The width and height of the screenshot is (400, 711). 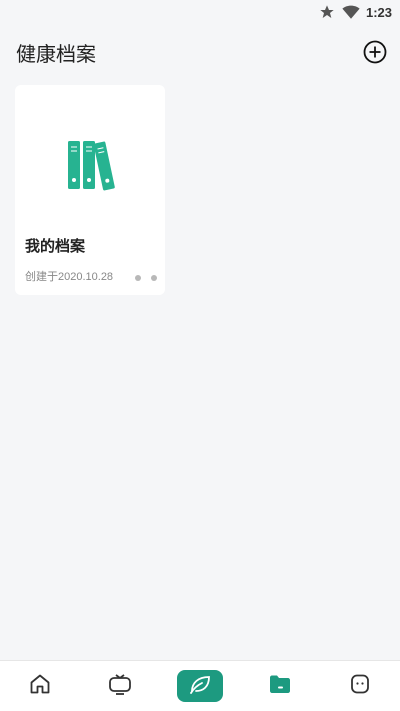 I want to click on tab-leaf, so click(x=200, y=686).